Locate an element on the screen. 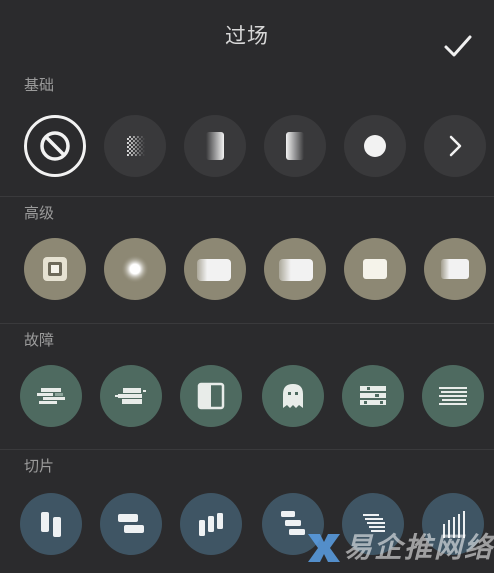  transition-fade-left is located at coordinates (215, 146).